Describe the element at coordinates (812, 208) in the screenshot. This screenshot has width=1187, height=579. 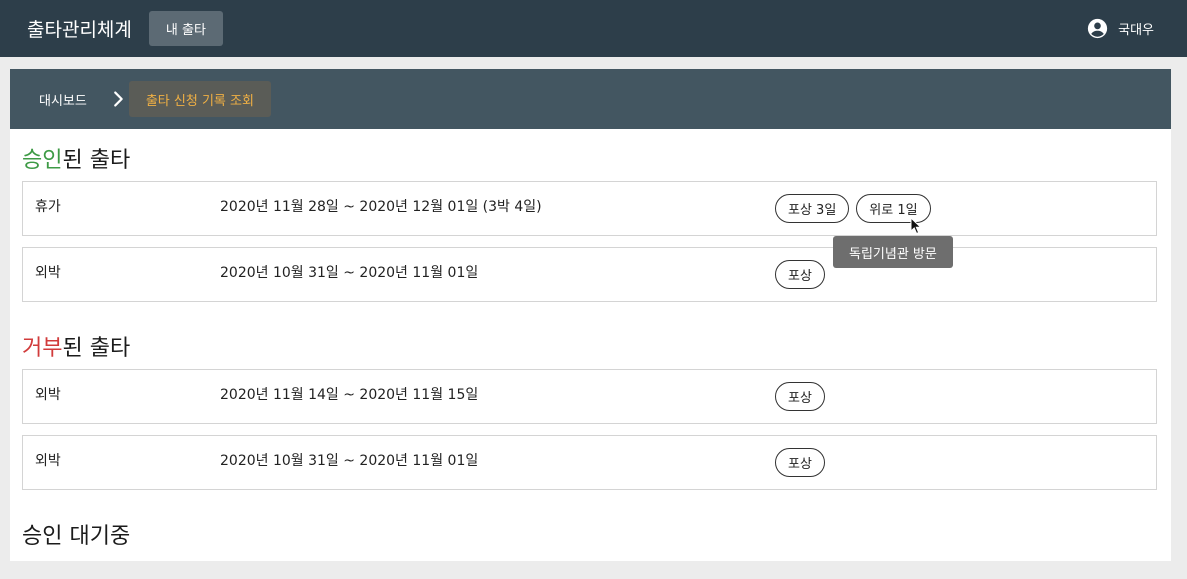
I see `reward-tag: 포상 3일` at that location.